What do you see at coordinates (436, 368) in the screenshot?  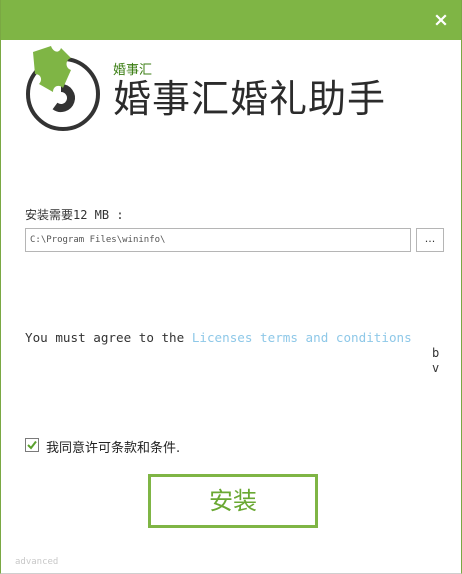 I see `license-overflow-line-2: v` at bounding box center [436, 368].